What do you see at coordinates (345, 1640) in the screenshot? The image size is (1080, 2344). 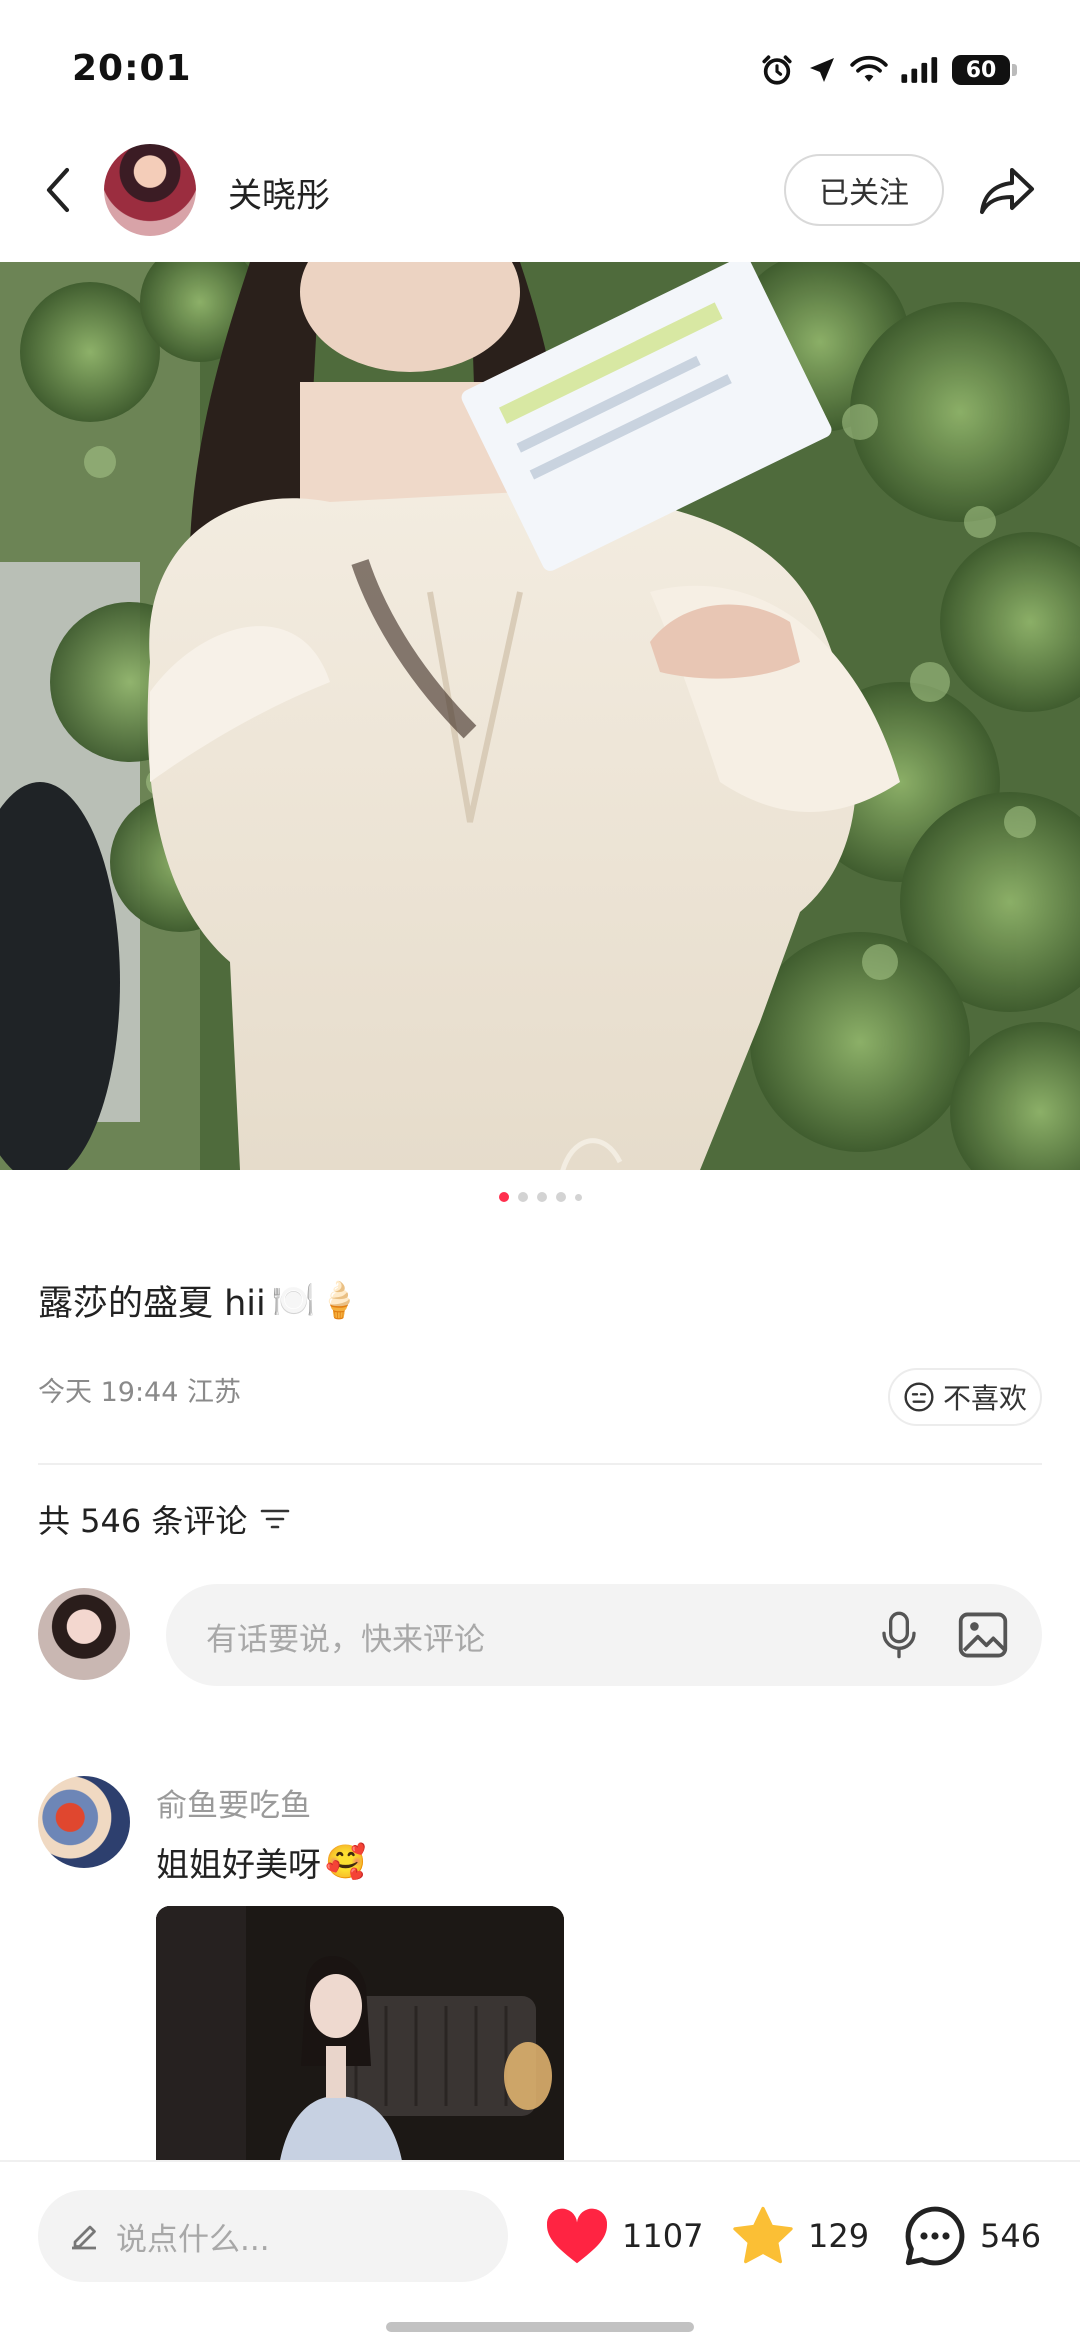 I see `comment-input-placeholder: 有话要说，快来评论` at bounding box center [345, 1640].